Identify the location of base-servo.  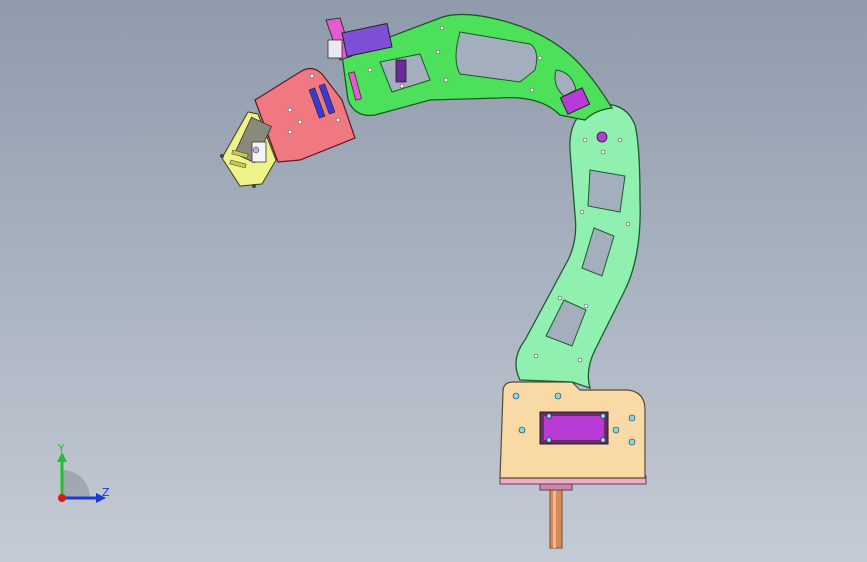
(574, 428).